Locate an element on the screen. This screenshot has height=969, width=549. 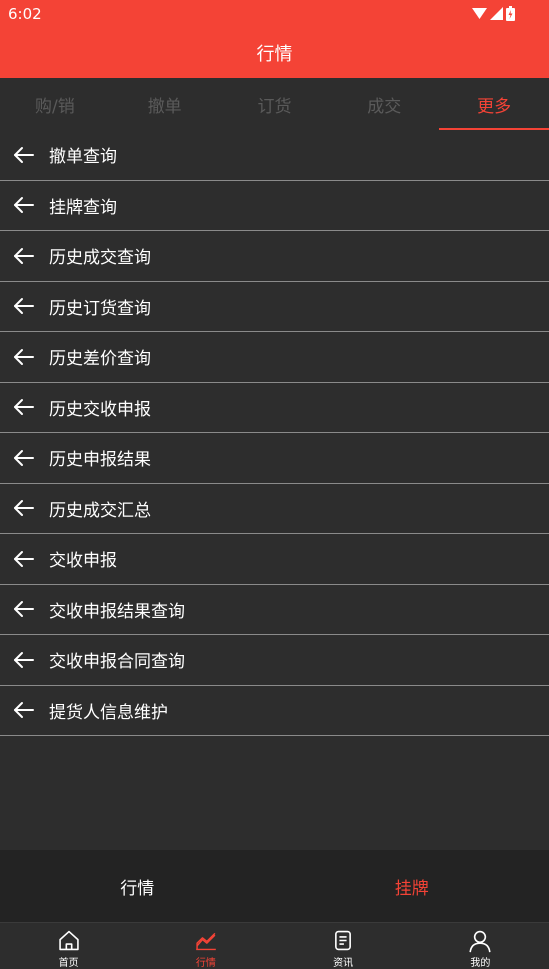
menu-item-label: 历史订货查询 is located at coordinates (100, 308).